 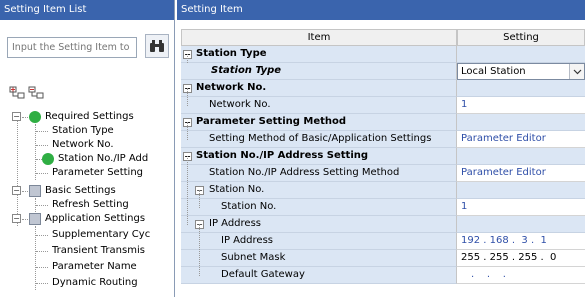 I want to click on station-no-ip-method-value: Parameter Editor, so click(x=521, y=173).